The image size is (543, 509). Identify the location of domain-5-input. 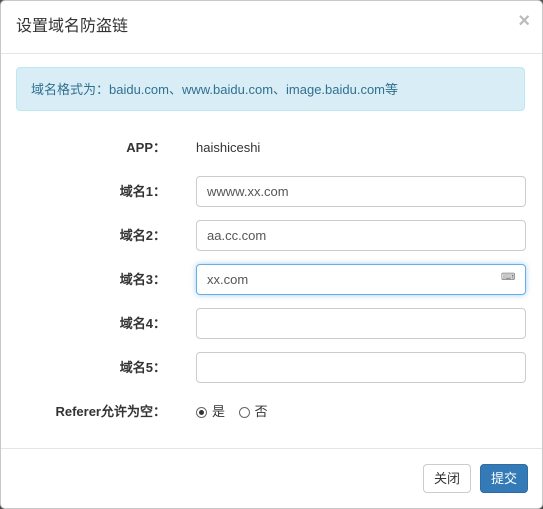
(361, 367).